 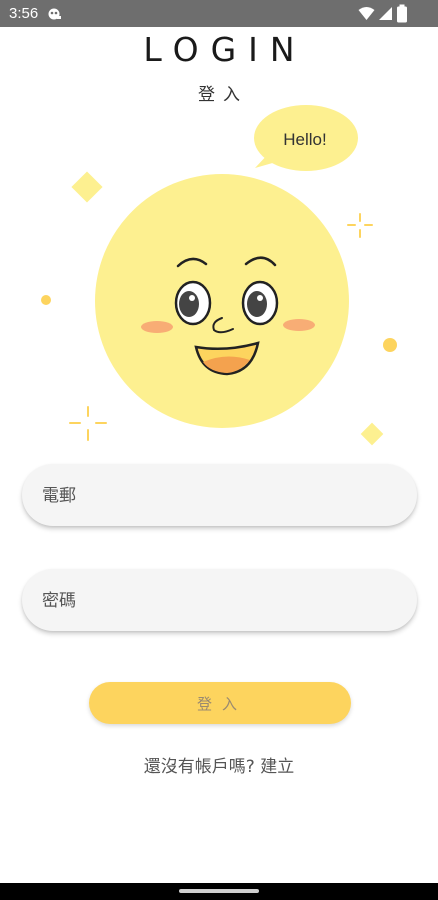 I want to click on navigation-bar, so click(x=219, y=891).